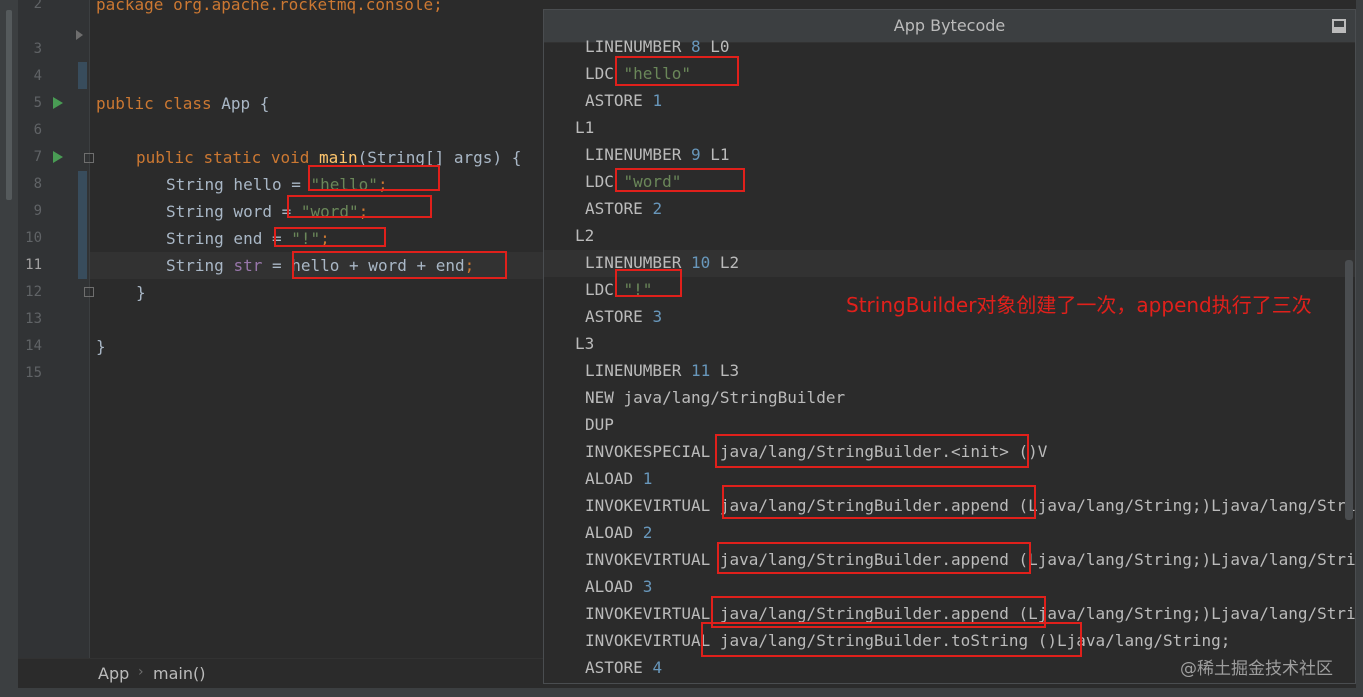  What do you see at coordinates (37, 184) in the screenshot?
I see `line-number: 8` at bounding box center [37, 184].